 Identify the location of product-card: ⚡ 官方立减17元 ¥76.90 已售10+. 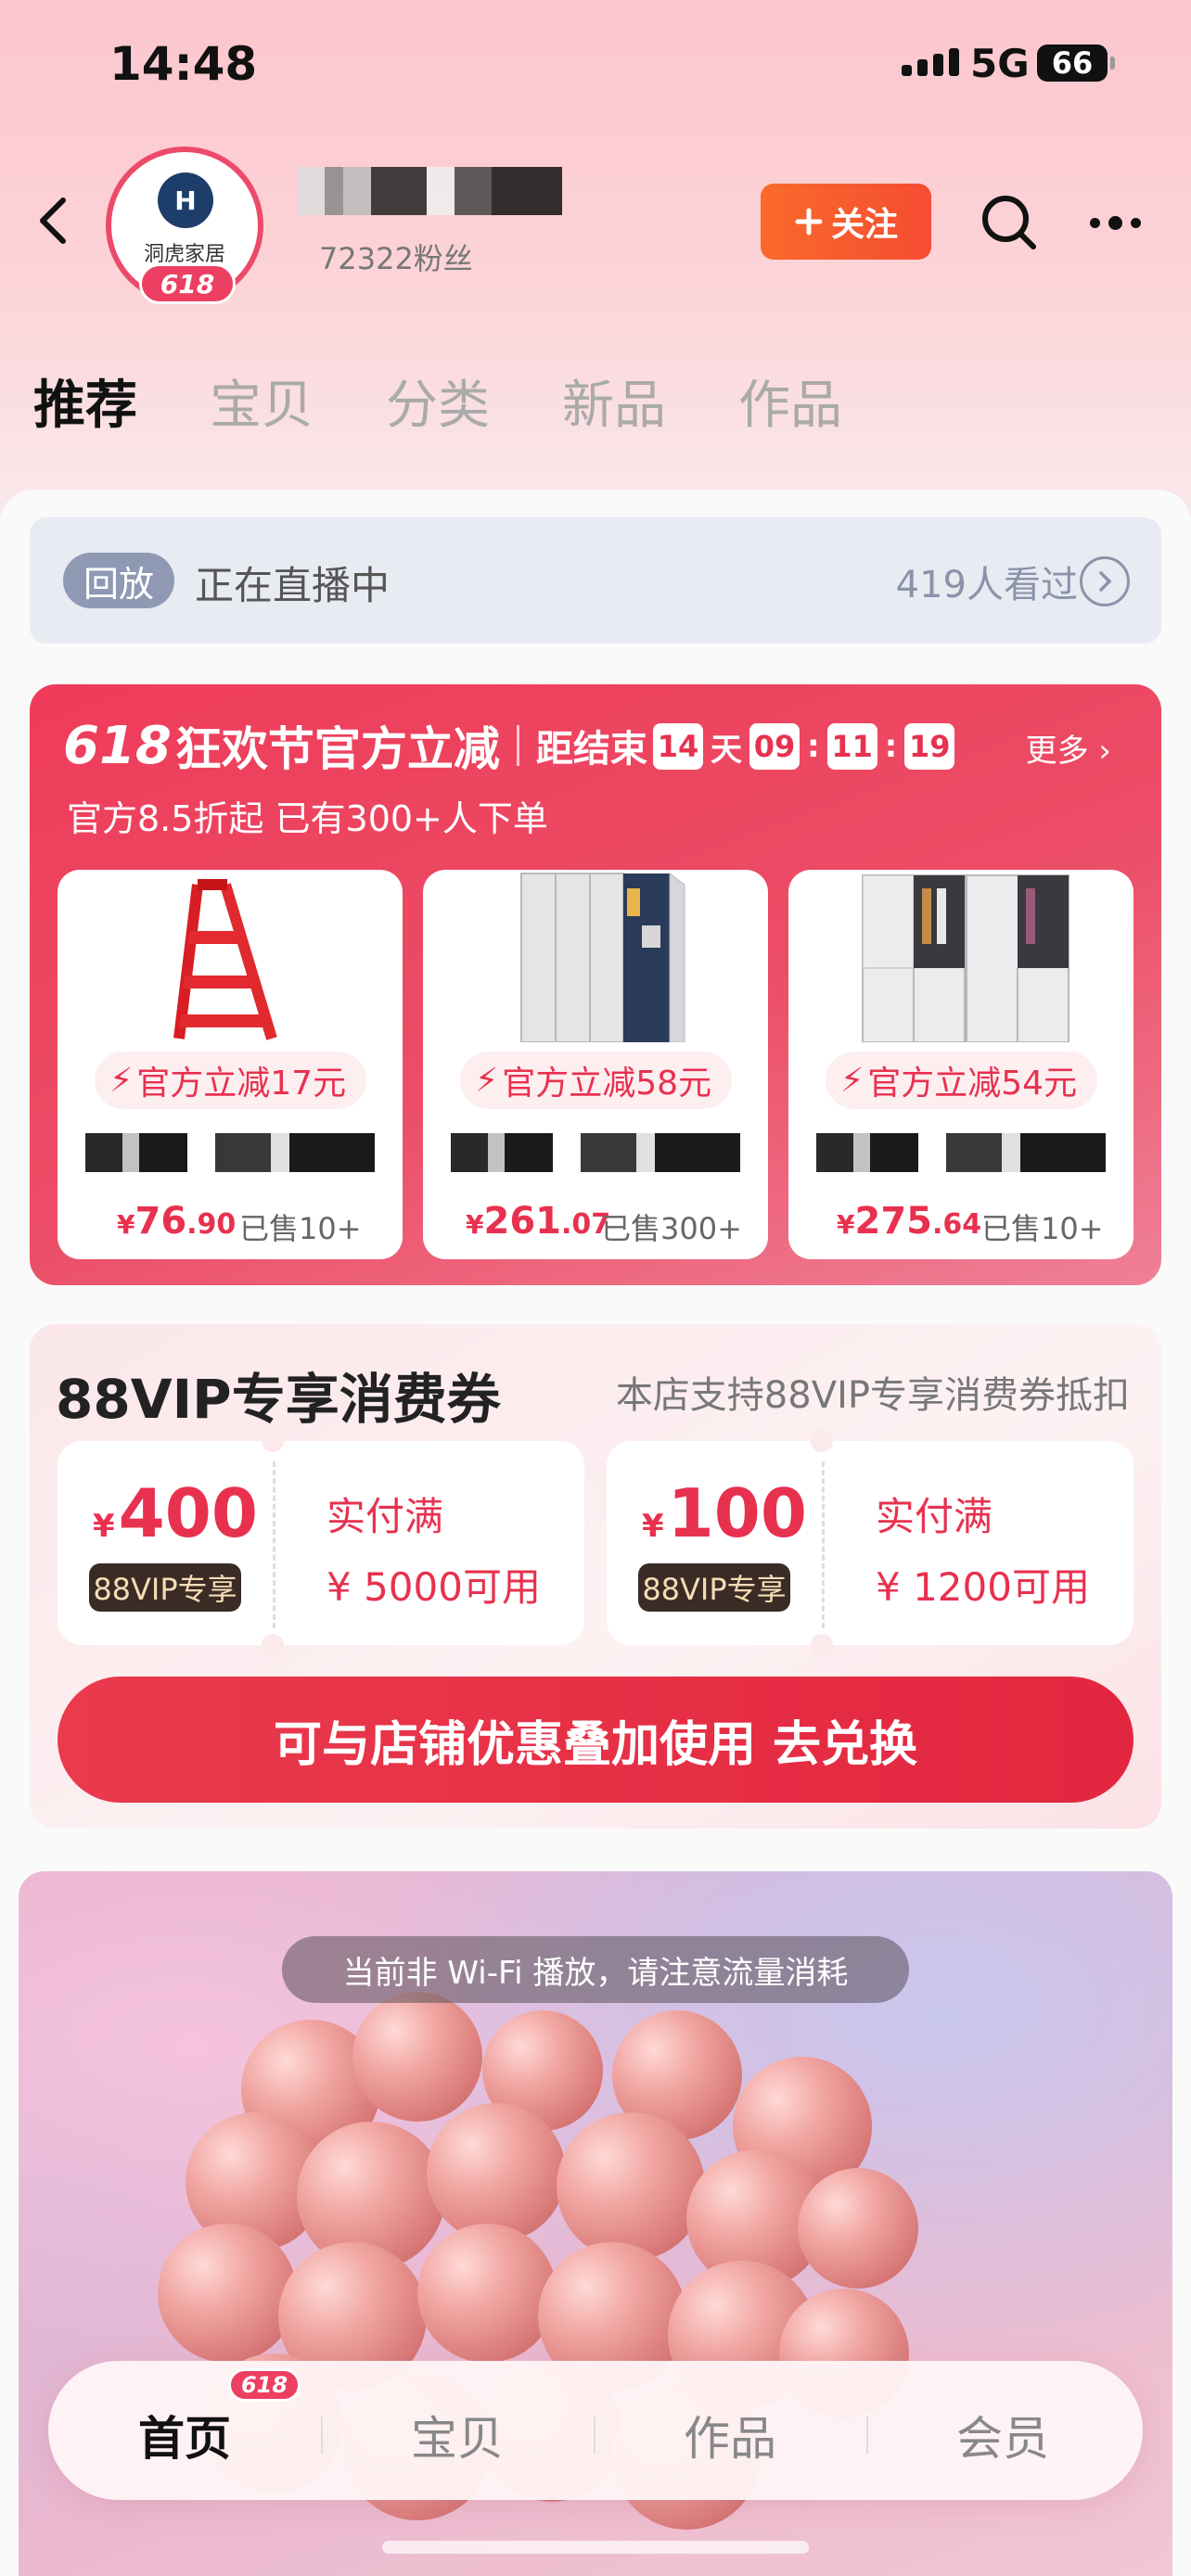
(230, 1064).